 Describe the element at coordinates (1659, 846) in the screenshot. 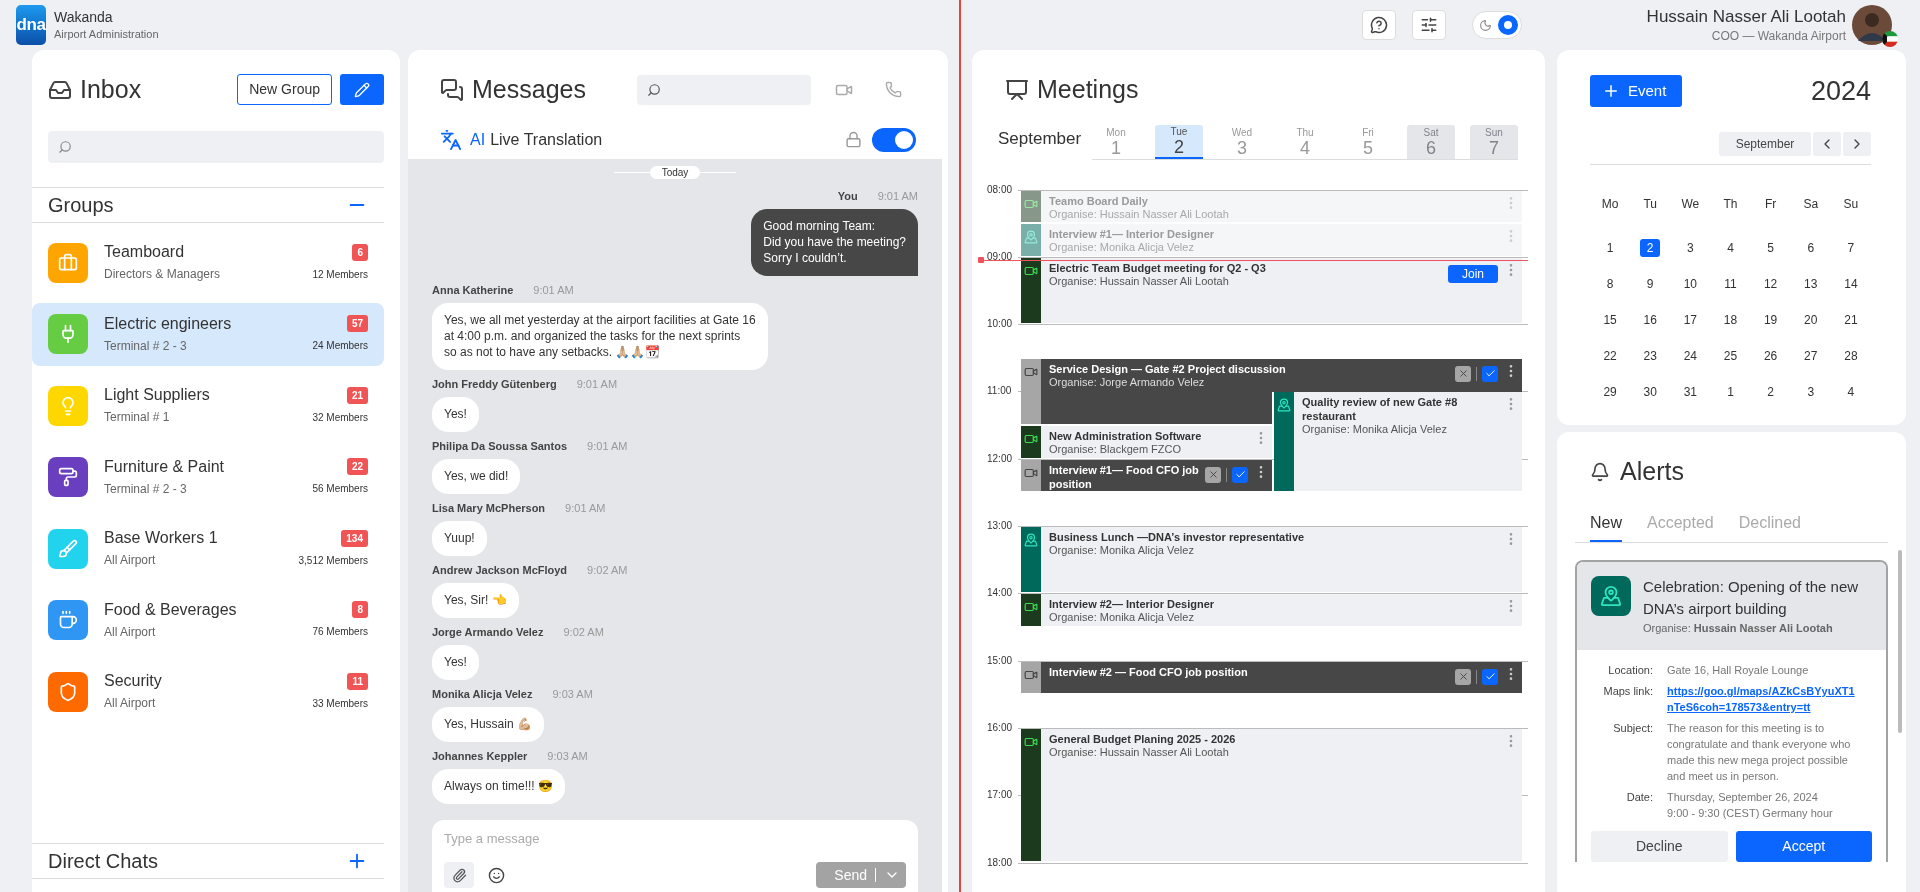

I see `decline-button: Decline` at that location.